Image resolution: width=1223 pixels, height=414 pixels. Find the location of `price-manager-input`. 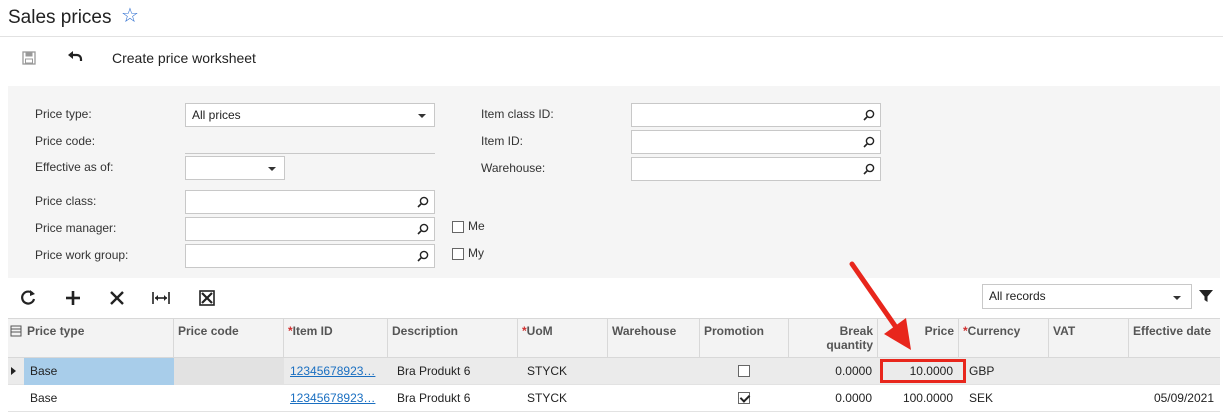

price-manager-input is located at coordinates (310, 229).